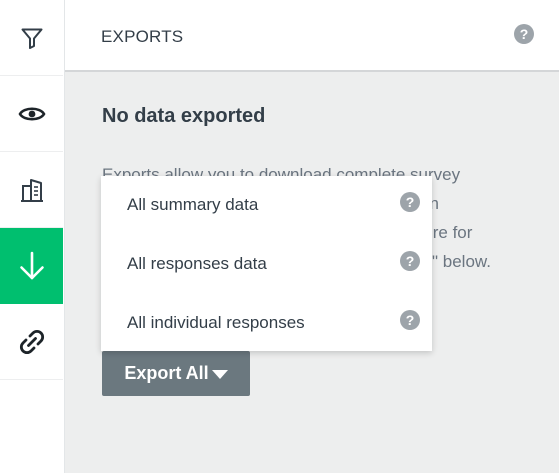 This screenshot has width=559, height=473. I want to click on menu-item-label: All responses data, so click(197, 263).